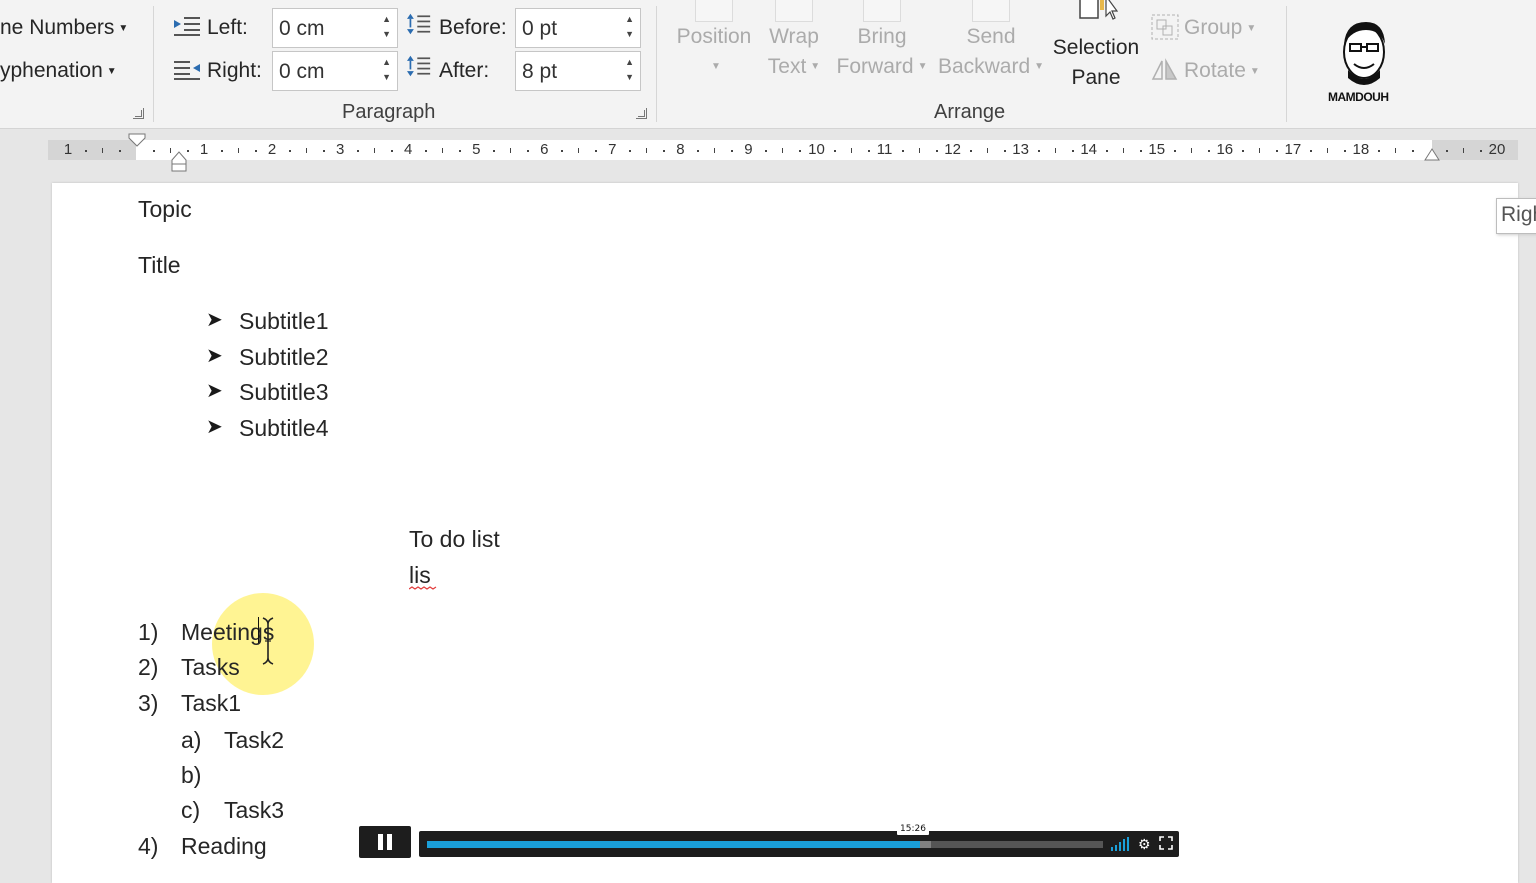 The width and height of the screenshot is (1536, 883). Describe the element at coordinates (284, 428) in the screenshot. I see `list-item: Subtitle4` at that location.